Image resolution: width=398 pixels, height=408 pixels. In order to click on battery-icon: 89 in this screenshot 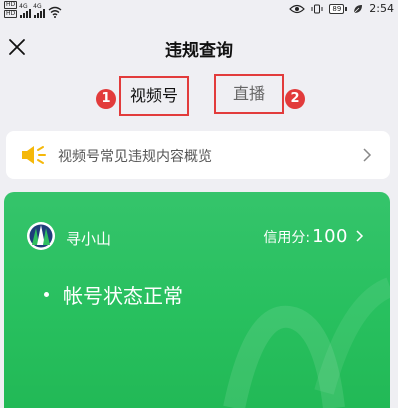, I will do `click(338, 8)`.